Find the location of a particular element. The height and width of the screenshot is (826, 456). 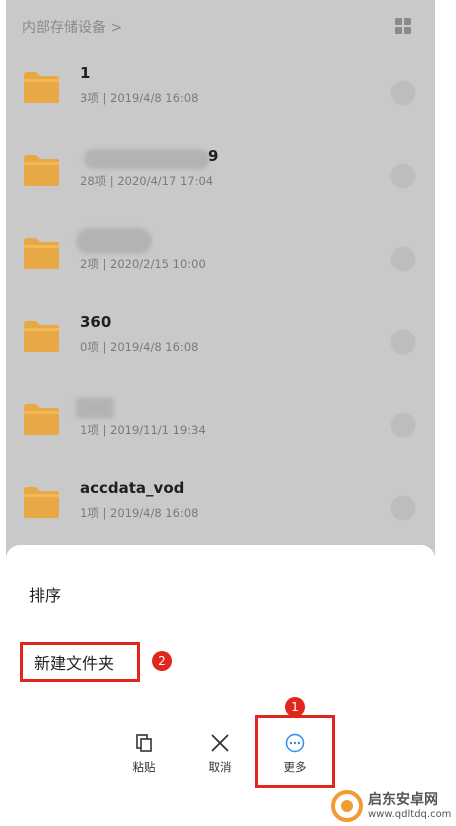

folder-row: 1 3项 | 2019/4/8 16:08 is located at coordinates (220, 91).